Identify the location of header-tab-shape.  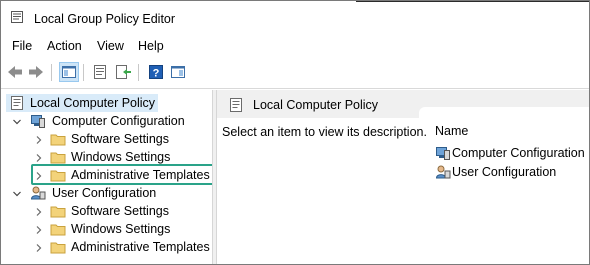
(504, 112).